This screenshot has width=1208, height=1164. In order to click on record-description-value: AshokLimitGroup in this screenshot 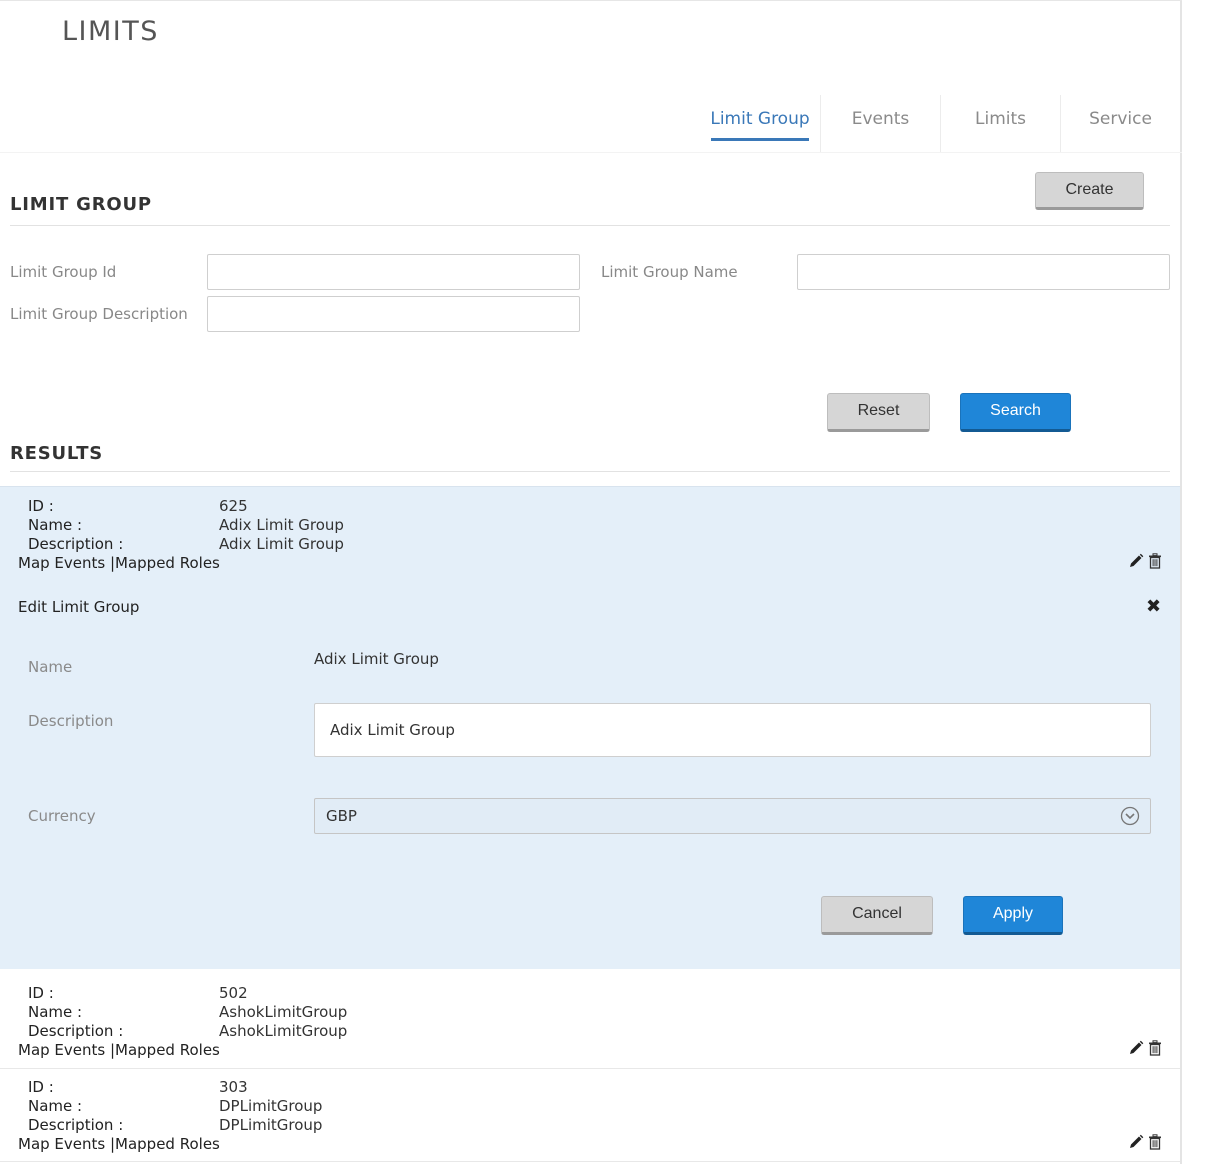, I will do `click(283, 1031)`.